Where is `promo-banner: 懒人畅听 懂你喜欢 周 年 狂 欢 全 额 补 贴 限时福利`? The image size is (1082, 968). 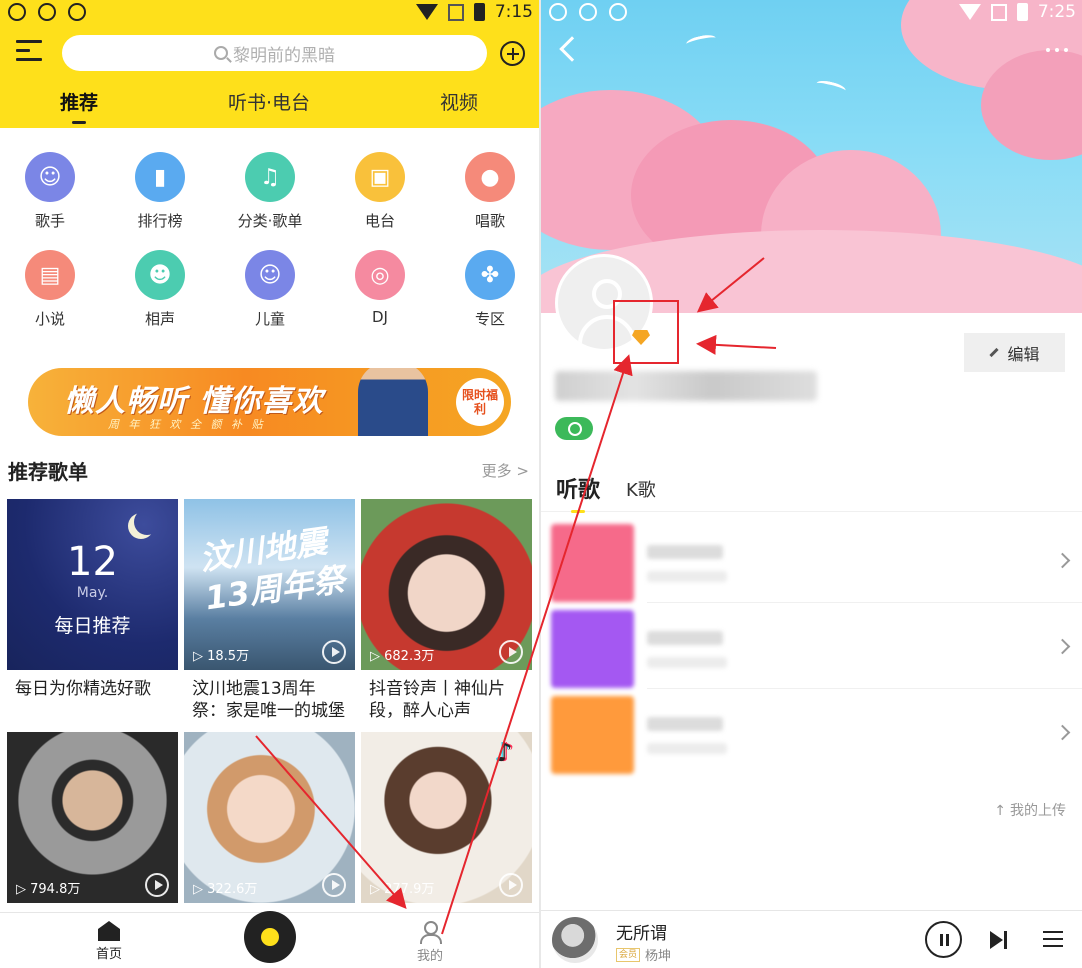
promo-banner: 懒人畅听 懂你喜欢 周 年 狂 欢 全 额 补 贴 限时福利 is located at coordinates (269, 402).